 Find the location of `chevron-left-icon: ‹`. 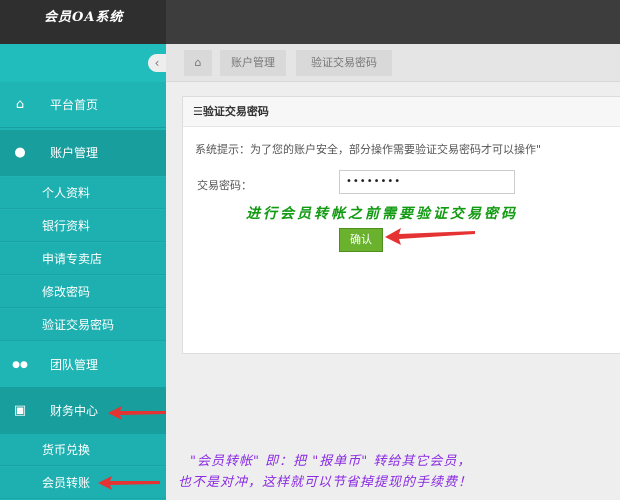

chevron-left-icon: ‹ is located at coordinates (157, 63).